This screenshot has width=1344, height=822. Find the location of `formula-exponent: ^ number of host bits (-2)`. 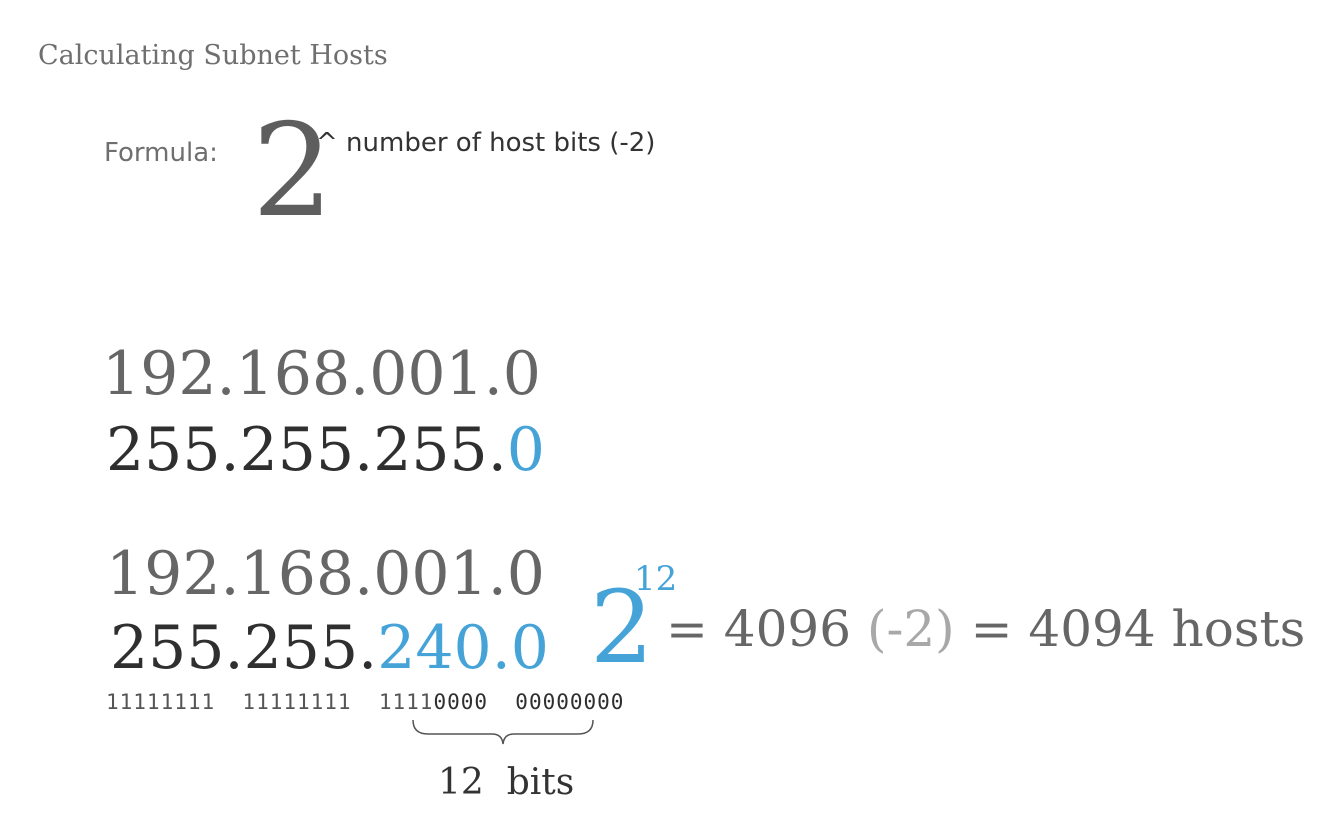

formula-exponent: ^ number of host bits (-2) is located at coordinates (486, 143).